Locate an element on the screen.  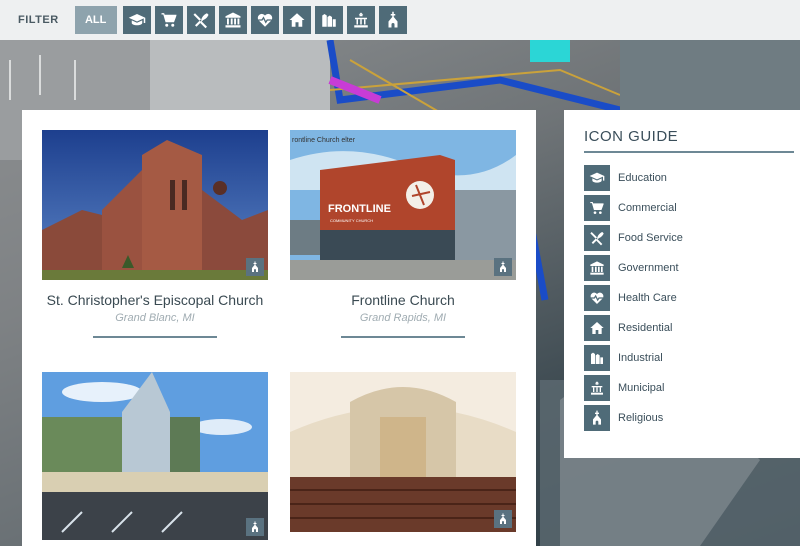
icon-guide-label: Health Care is located at coordinates (647, 298).